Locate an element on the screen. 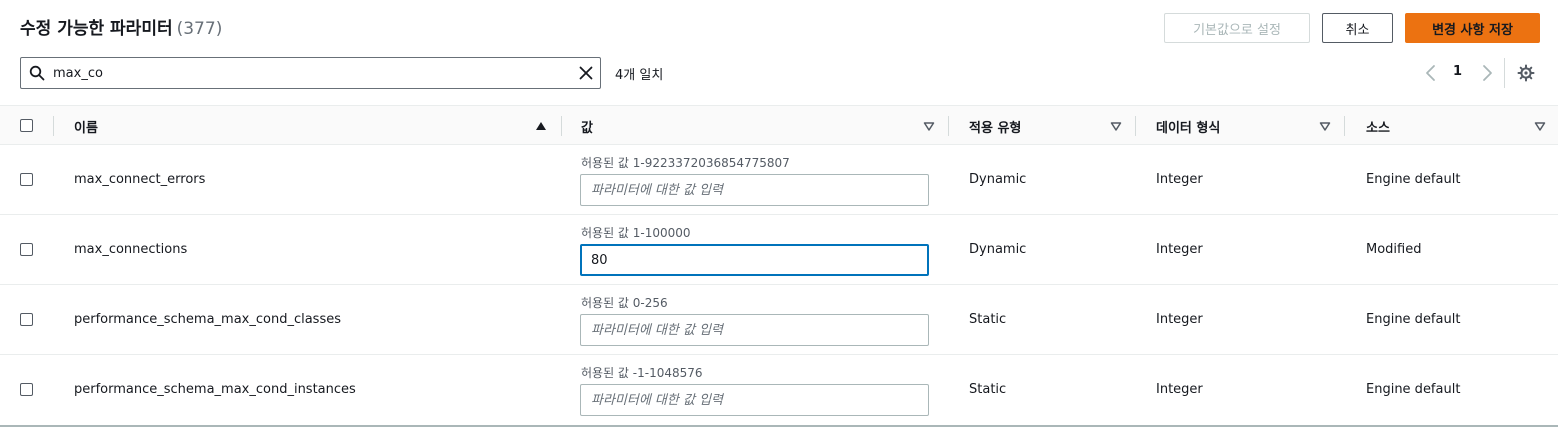 The height and width of the screenshot is (427, 1558). reset-to-default-button: 기본값으로 설정 is located at coordinates (1237, 28).